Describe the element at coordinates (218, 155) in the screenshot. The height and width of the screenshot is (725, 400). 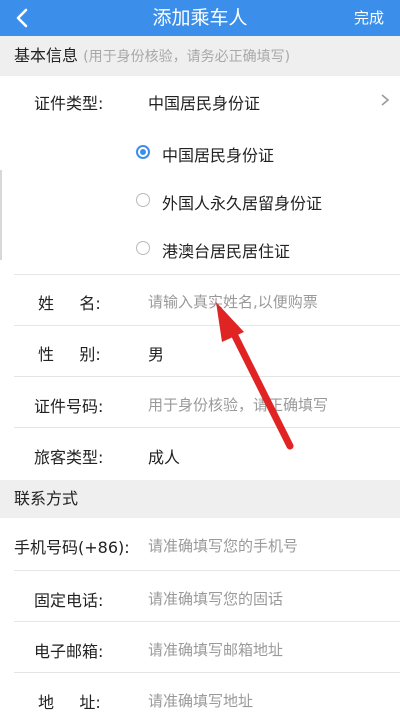
I see `id-option-label: 中国居民身份证` at that location.